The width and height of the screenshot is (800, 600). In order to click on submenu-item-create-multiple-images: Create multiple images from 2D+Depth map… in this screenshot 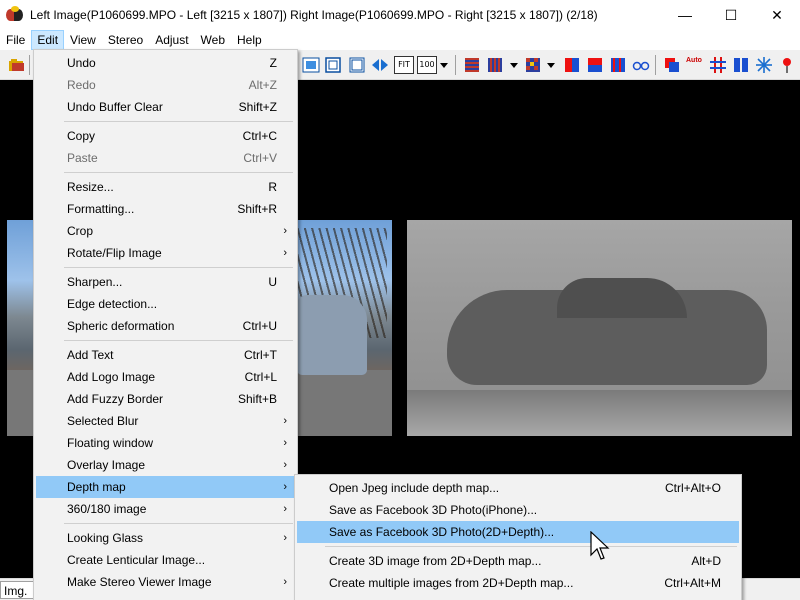, I will do `click(518, 583)`.